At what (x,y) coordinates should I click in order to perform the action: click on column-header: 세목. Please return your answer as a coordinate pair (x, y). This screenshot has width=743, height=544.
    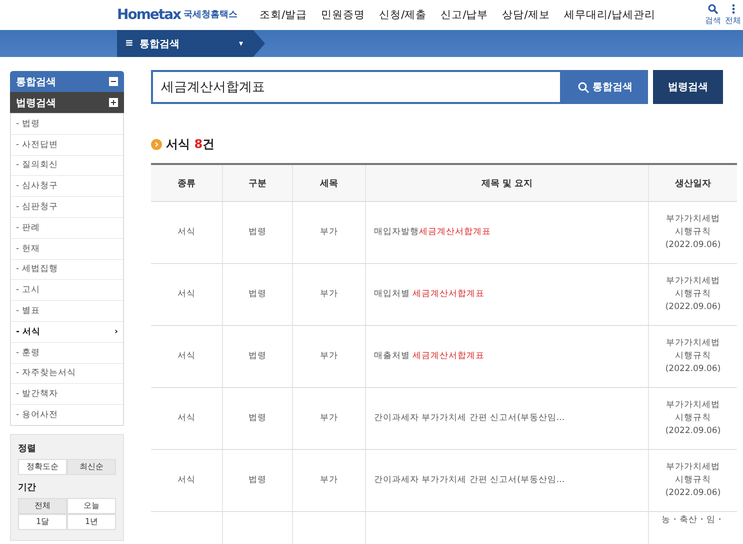
    Looking at the image, I should click on (329, 183).